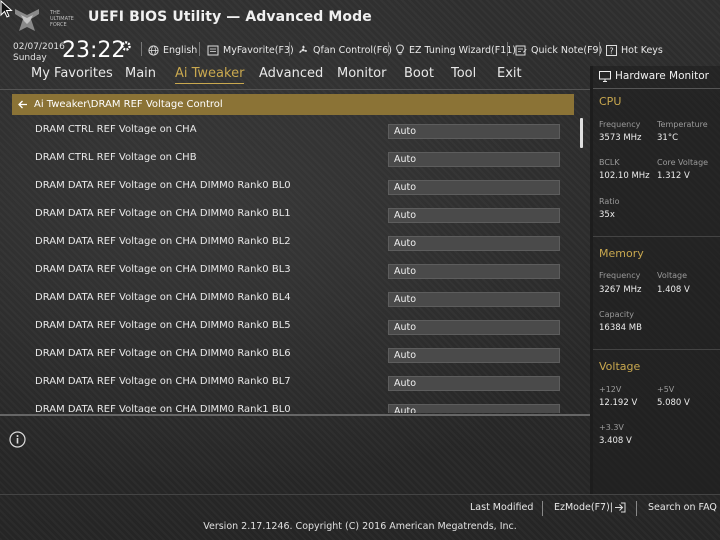 The image size is (720, 540). Describe the element at coordinates (39, 47) in the screenshot. I see `date-text: 02/07/2016` at that location.